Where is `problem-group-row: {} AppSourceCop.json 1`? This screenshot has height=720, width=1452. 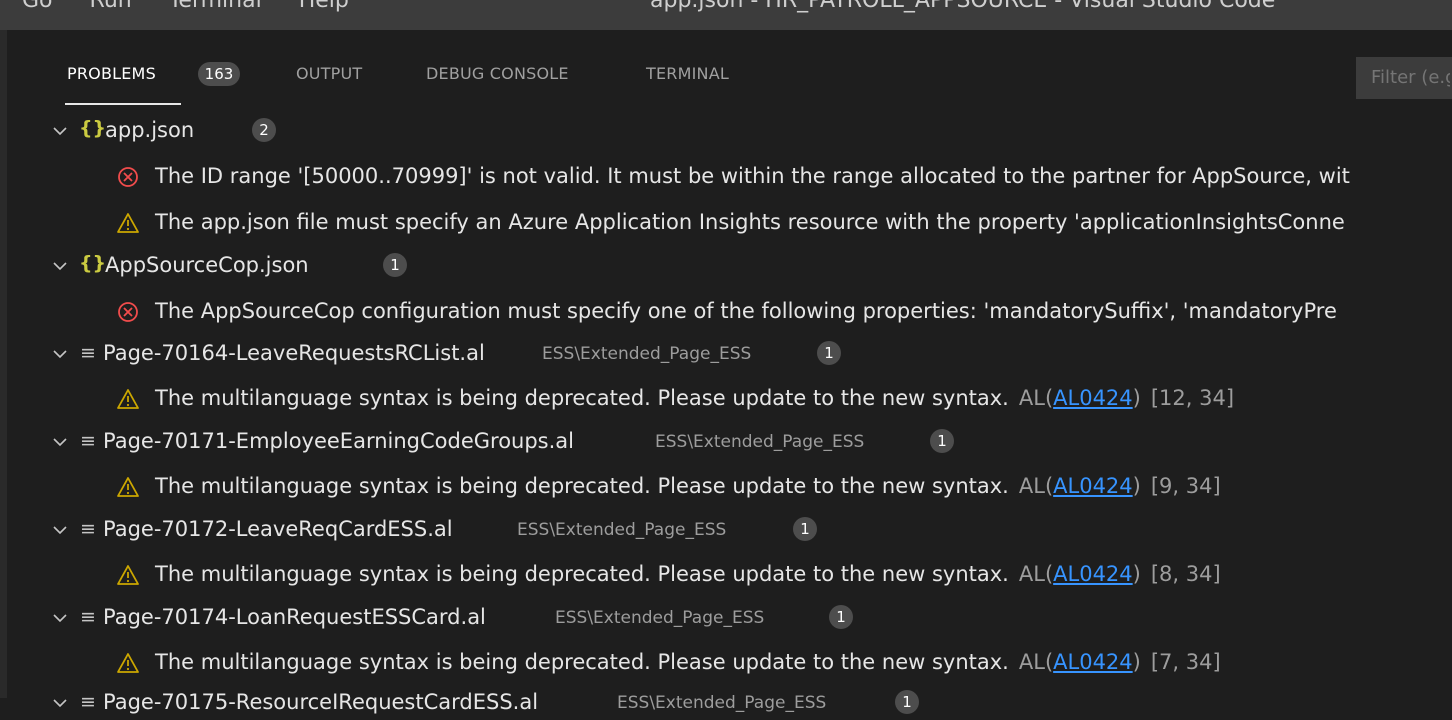
problem-group-row: {} AppSourceCop.json 1 is located at coordinates (729, 266).